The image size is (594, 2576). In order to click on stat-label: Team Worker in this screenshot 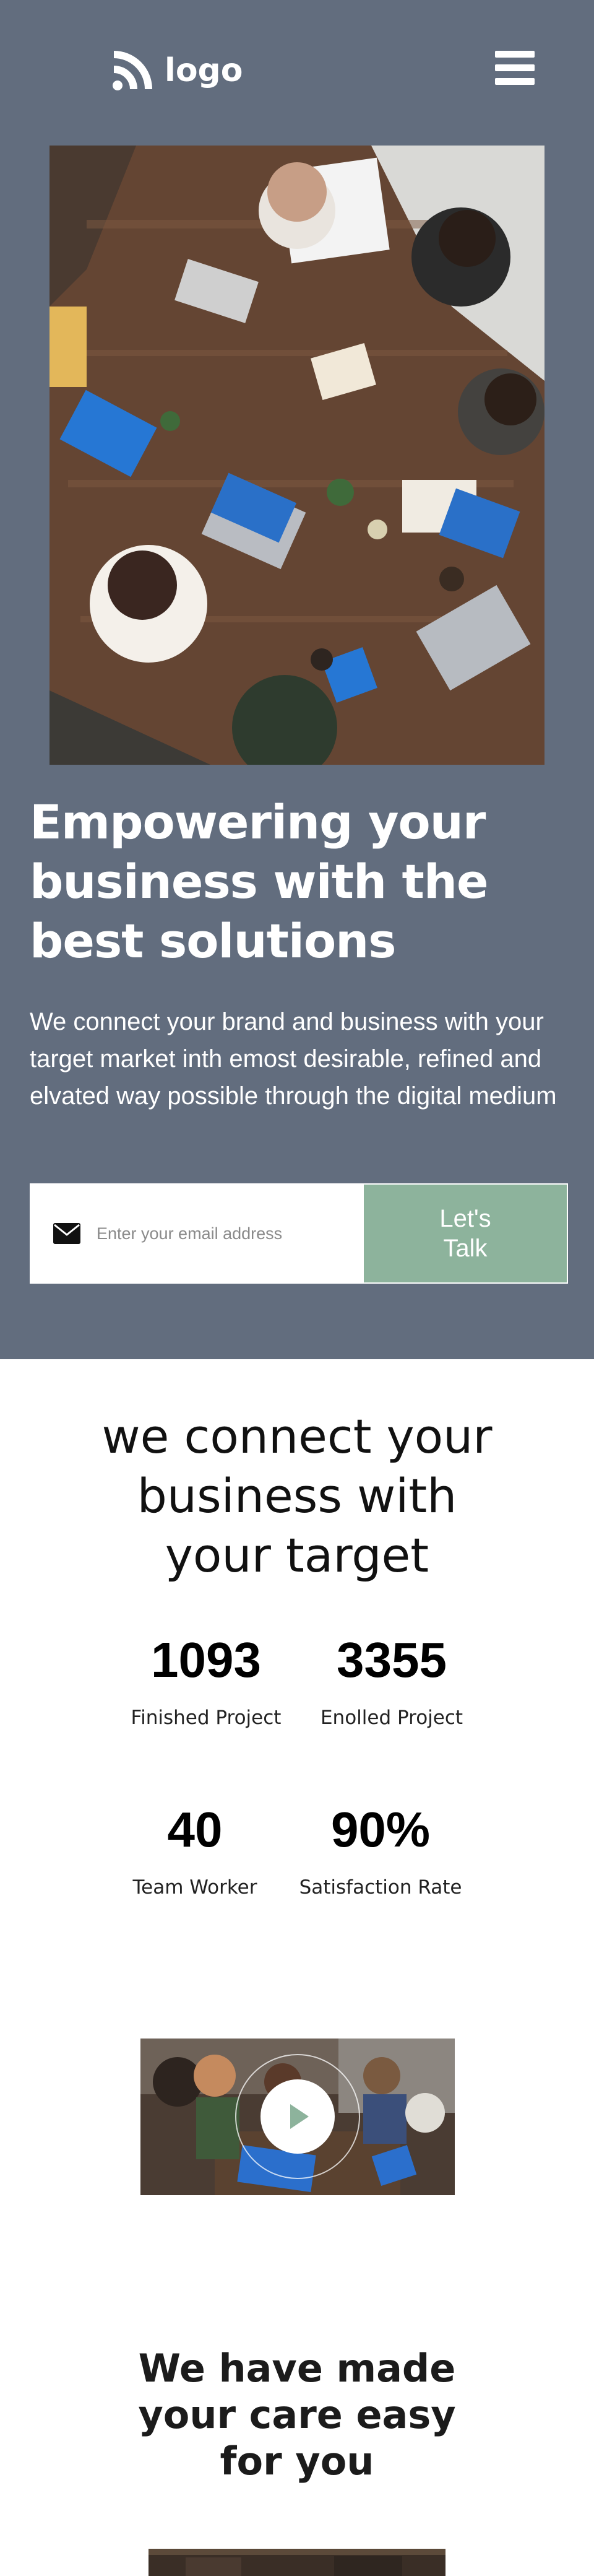, I will do `click(194, 1887)`.